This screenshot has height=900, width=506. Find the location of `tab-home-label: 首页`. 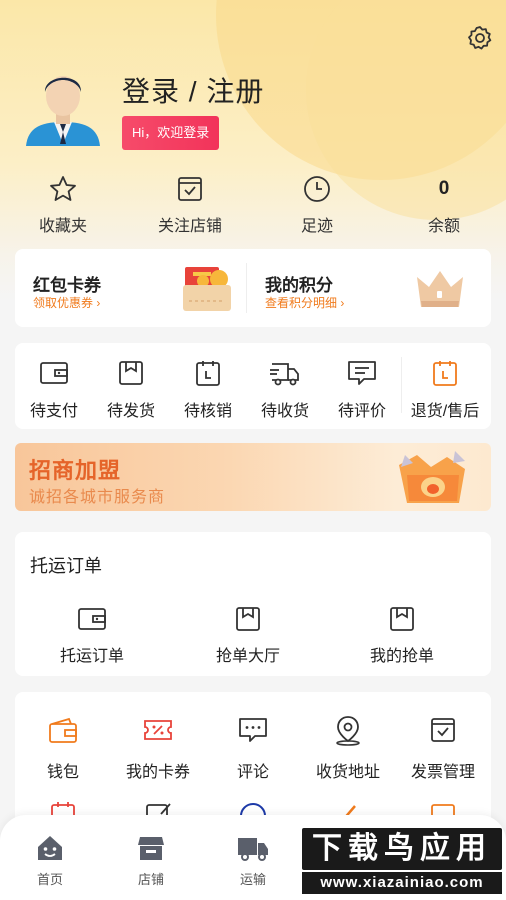

tab-home-label: 首页 is located at coordinates (49, 879).